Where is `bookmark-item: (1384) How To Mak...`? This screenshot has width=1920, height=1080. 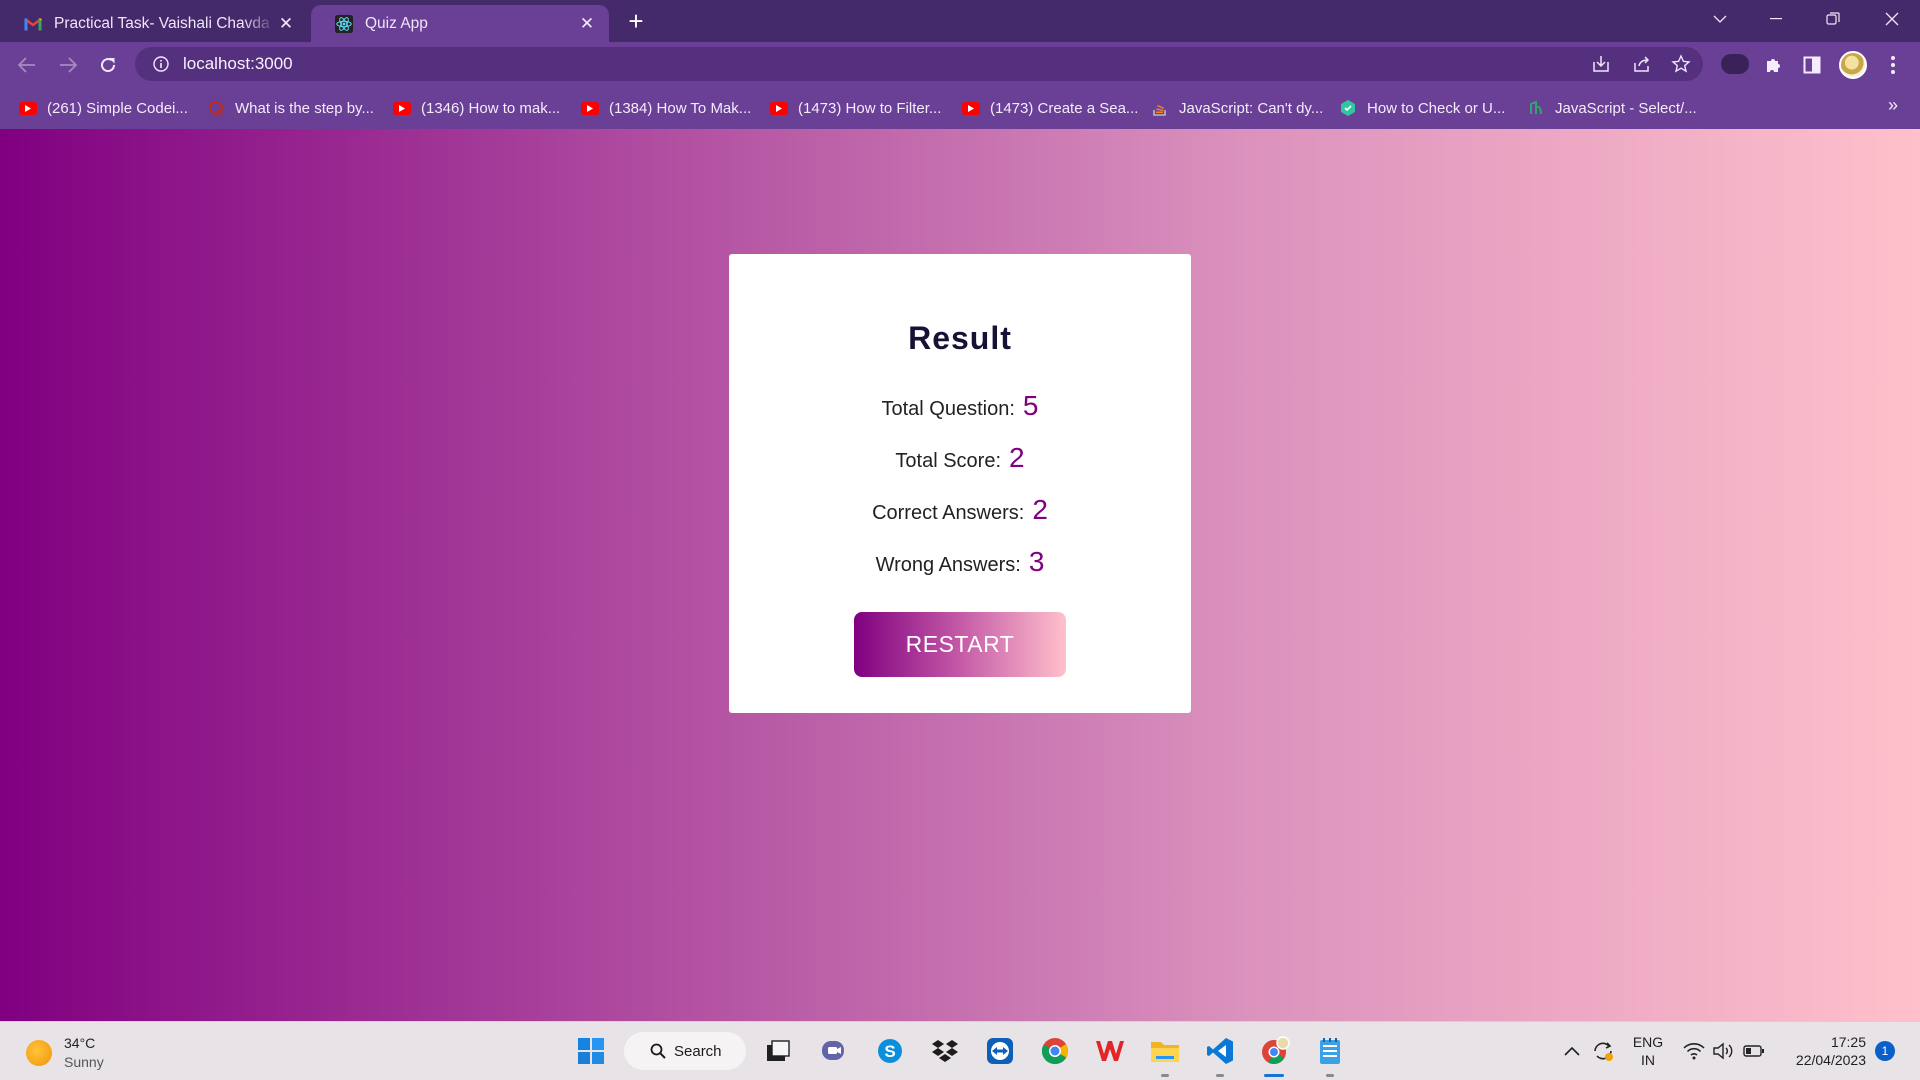
bookmark-item: (1384) How To Mak... is located at coordinates (666, 108).